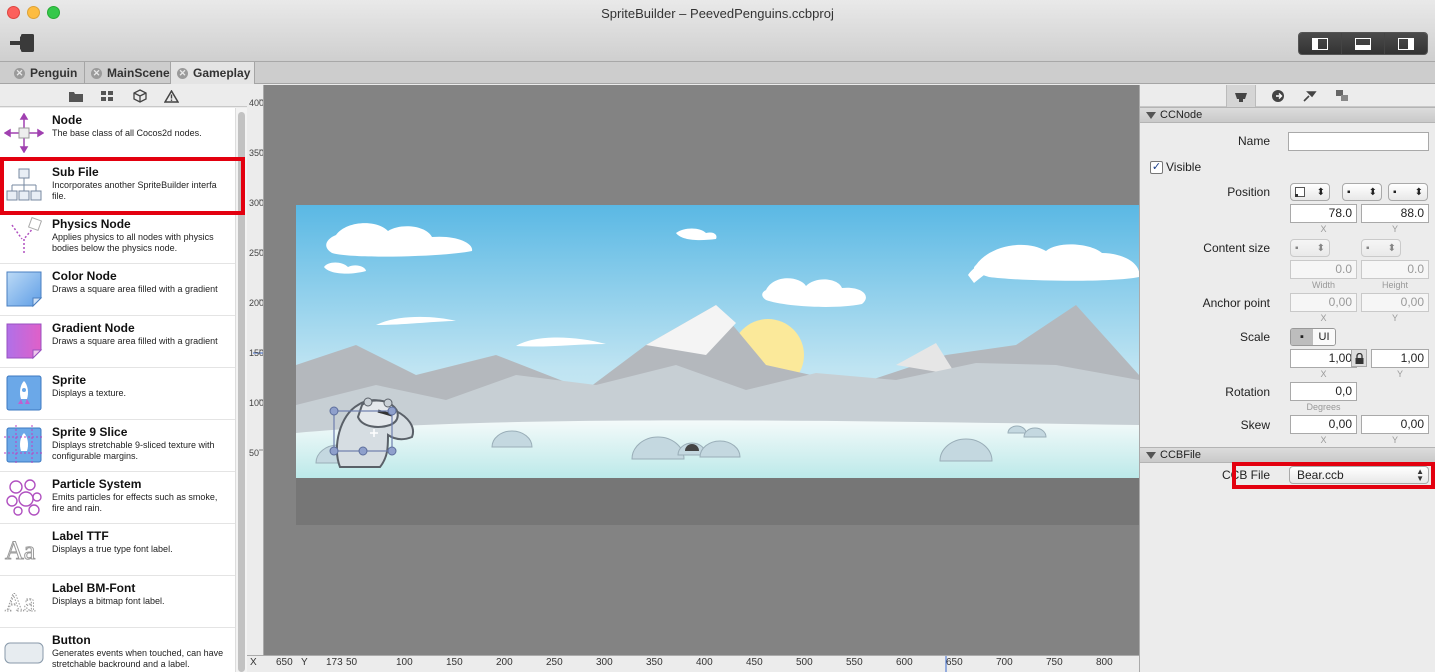  I want to click on tab-mainscene: ✕ MainScene, so click(128, 73).